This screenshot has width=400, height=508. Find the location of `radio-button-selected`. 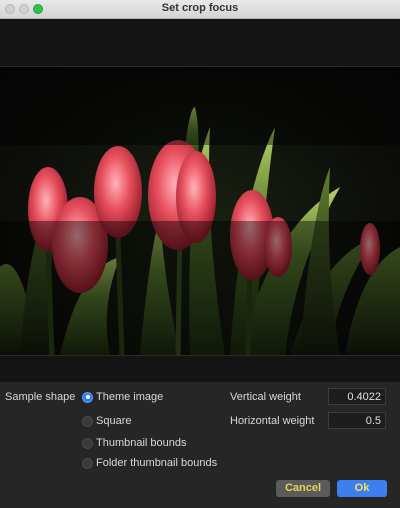

radio-button-selected is located at coordinates (87, 397).